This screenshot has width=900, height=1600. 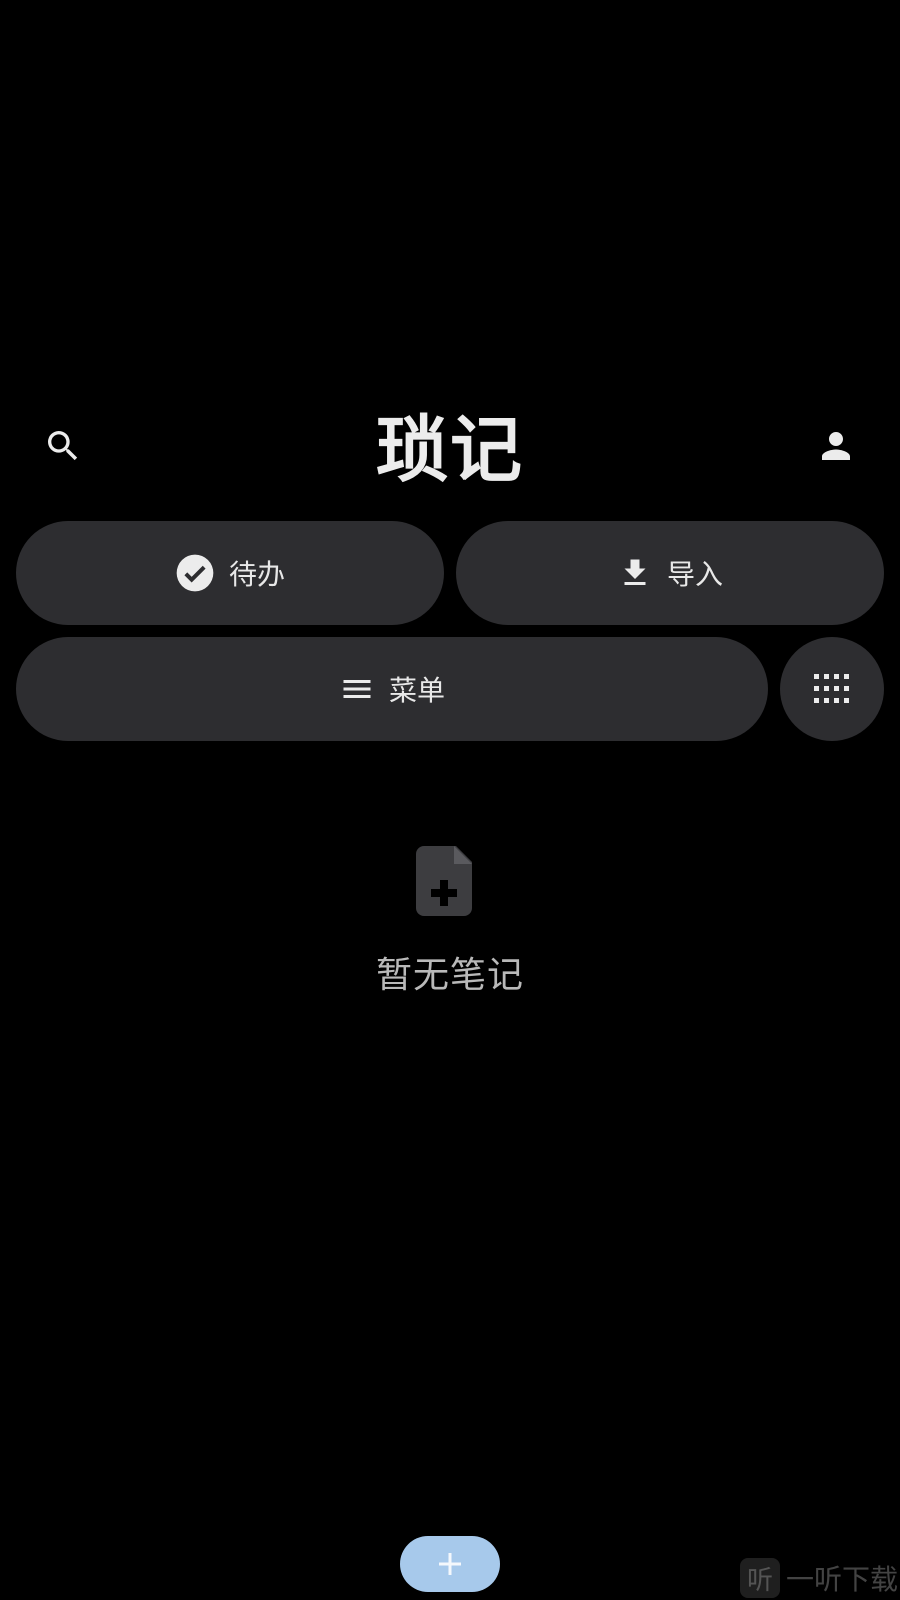 I want to click on hamburger-menu-icon, so click(x=357, y=689).